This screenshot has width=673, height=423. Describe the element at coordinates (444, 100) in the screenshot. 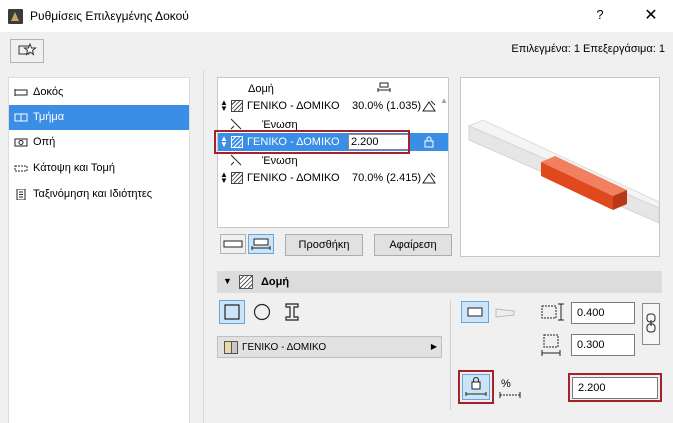

I see `scroll-up-icon: ▲` at that location.